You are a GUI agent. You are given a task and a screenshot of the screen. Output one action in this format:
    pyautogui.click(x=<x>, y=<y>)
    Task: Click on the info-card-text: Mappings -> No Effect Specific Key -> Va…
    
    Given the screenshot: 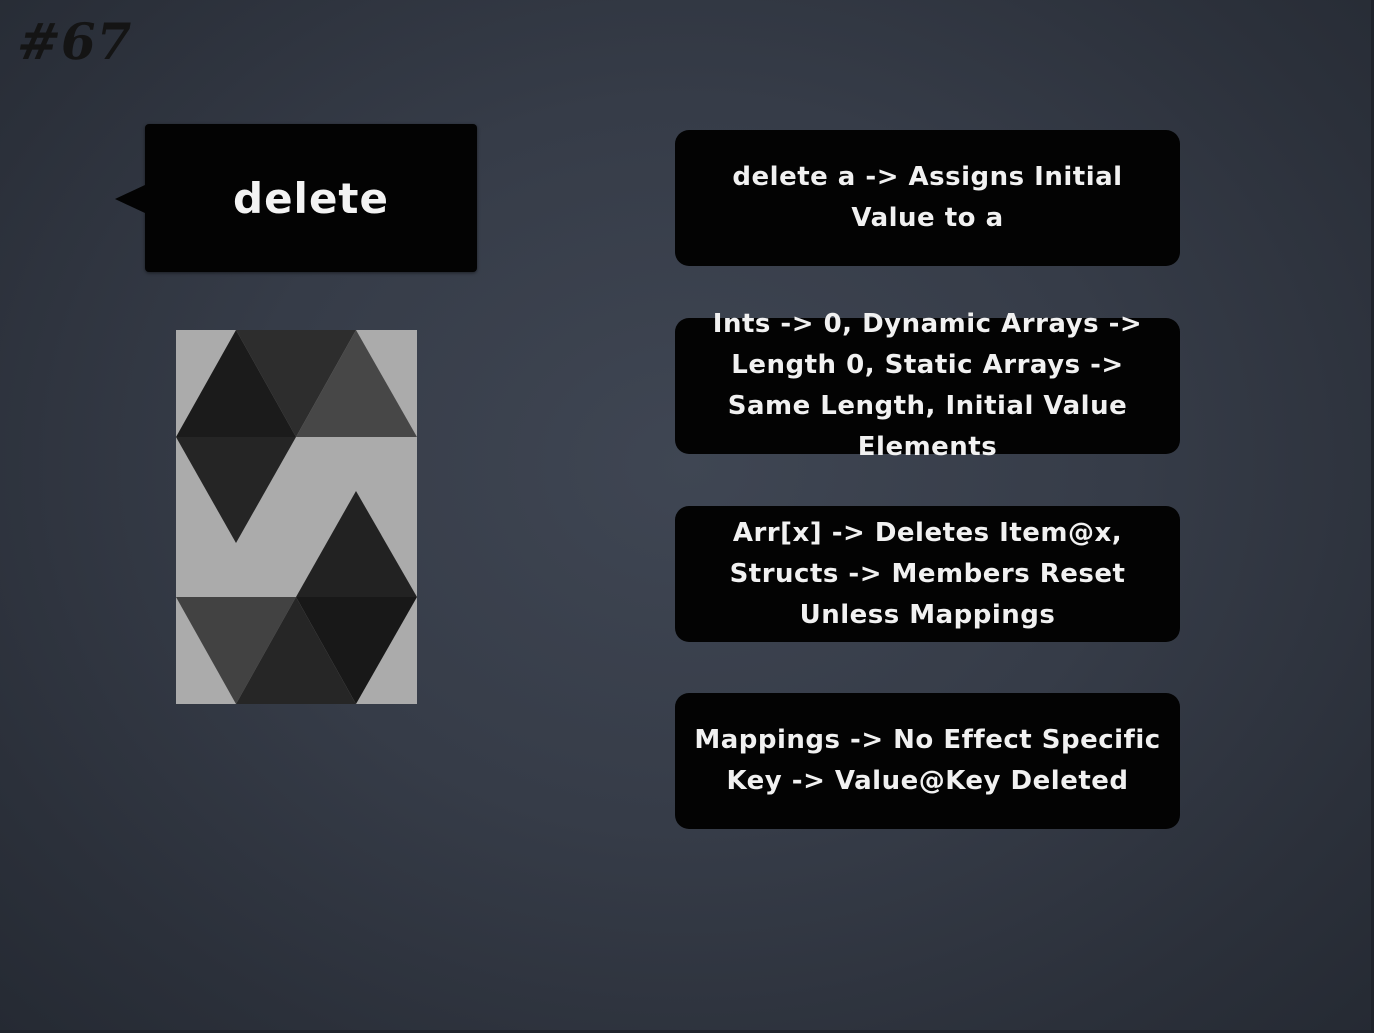 What is the action you would take?
    pyautogui.click(x=927, y=760)
    